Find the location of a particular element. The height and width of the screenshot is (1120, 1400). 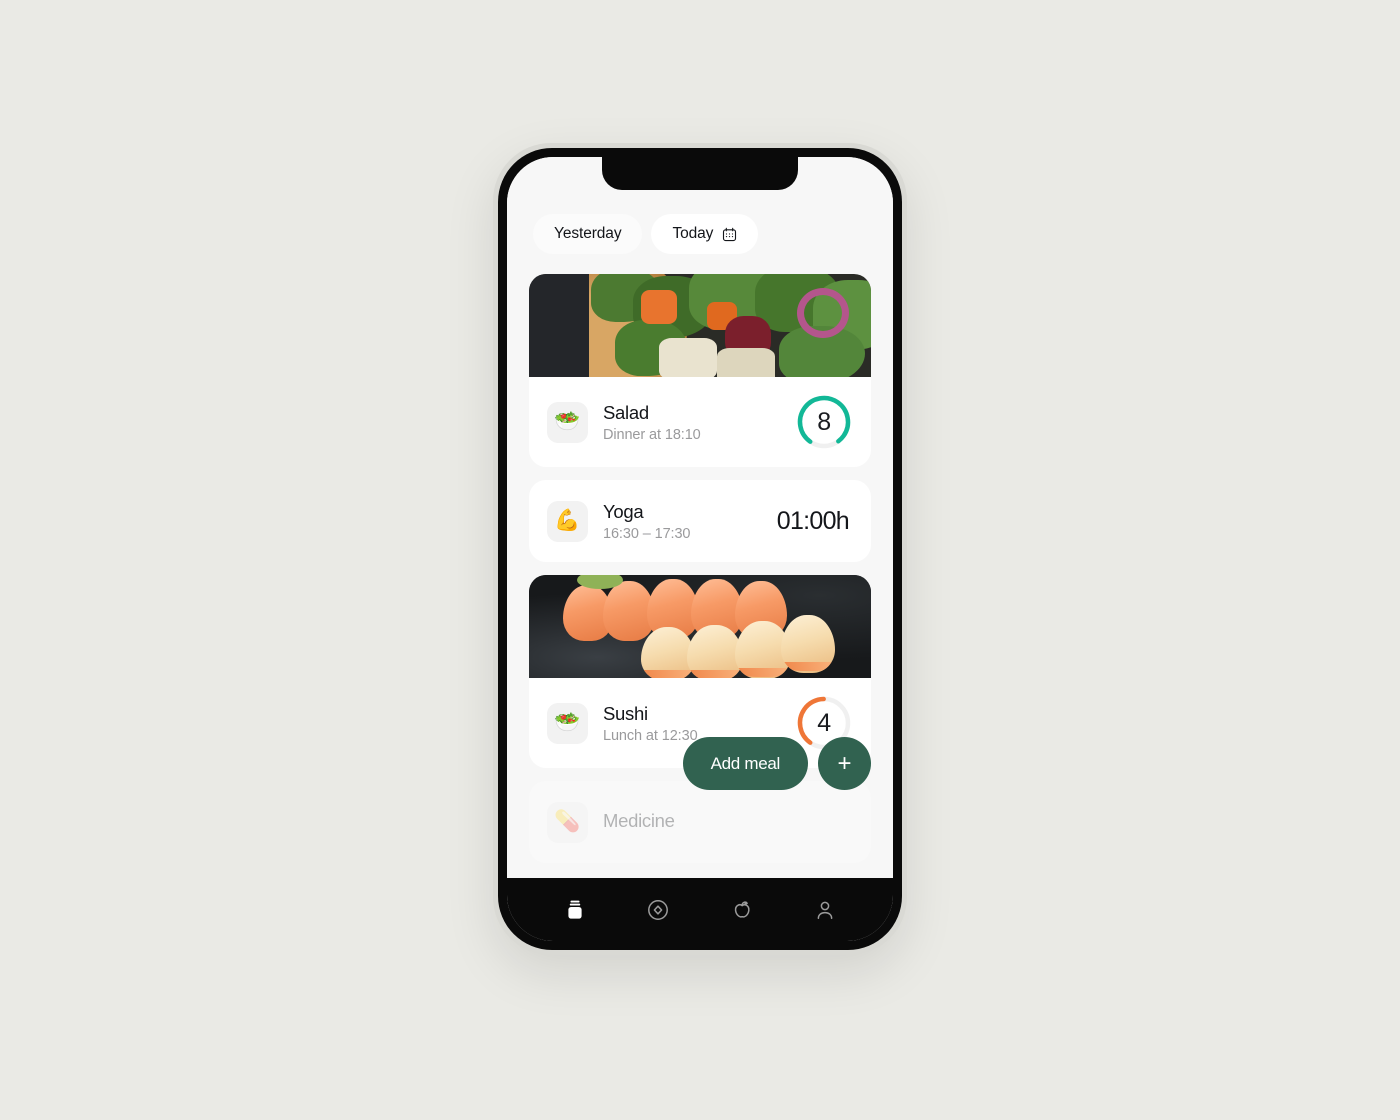

card-salad-body: 🥗 Salad Dinner at 18:10 8 is located at coordinates (700, 422).